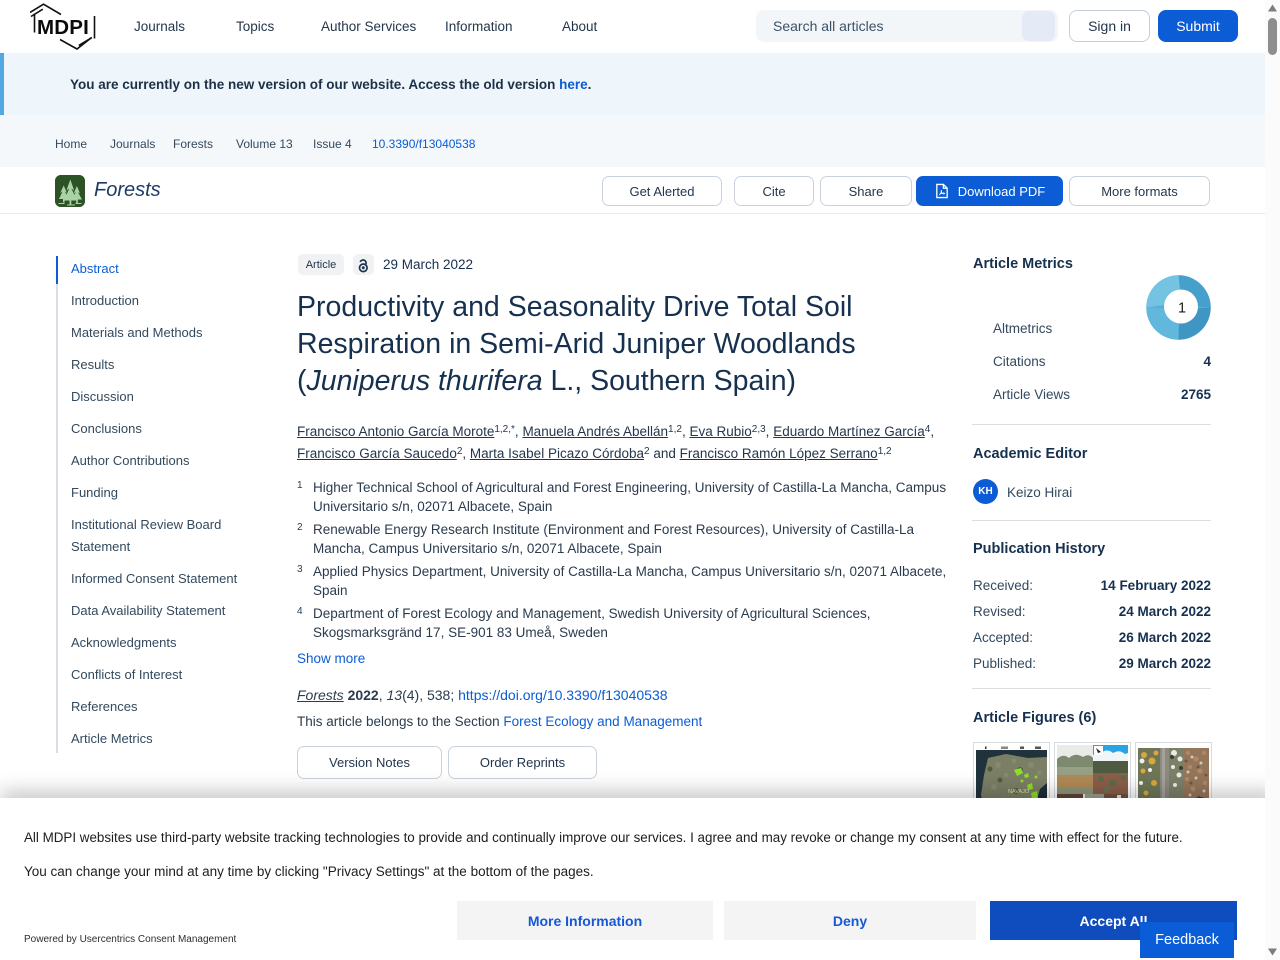 This screenshot has height=960, width=1280. Describe the element at coordinates (1182, 309) in the screenshot. I see `svg-text: 1` at that location.